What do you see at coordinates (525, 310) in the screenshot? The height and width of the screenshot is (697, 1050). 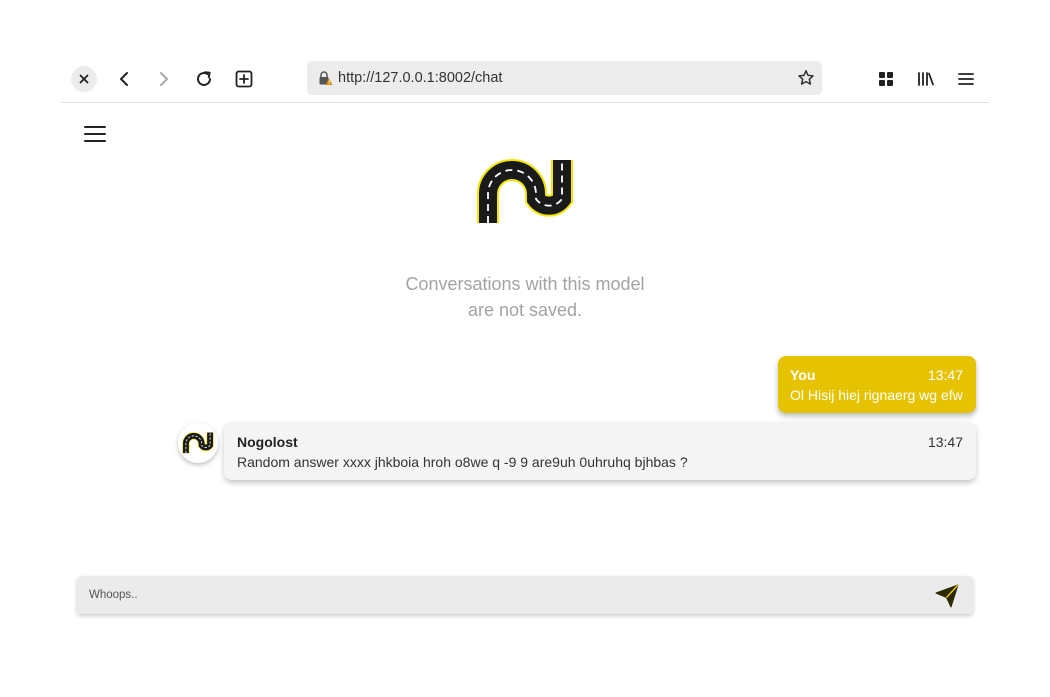 I see `notice-line-2: are not saved.` at bounding box center [525, 310].